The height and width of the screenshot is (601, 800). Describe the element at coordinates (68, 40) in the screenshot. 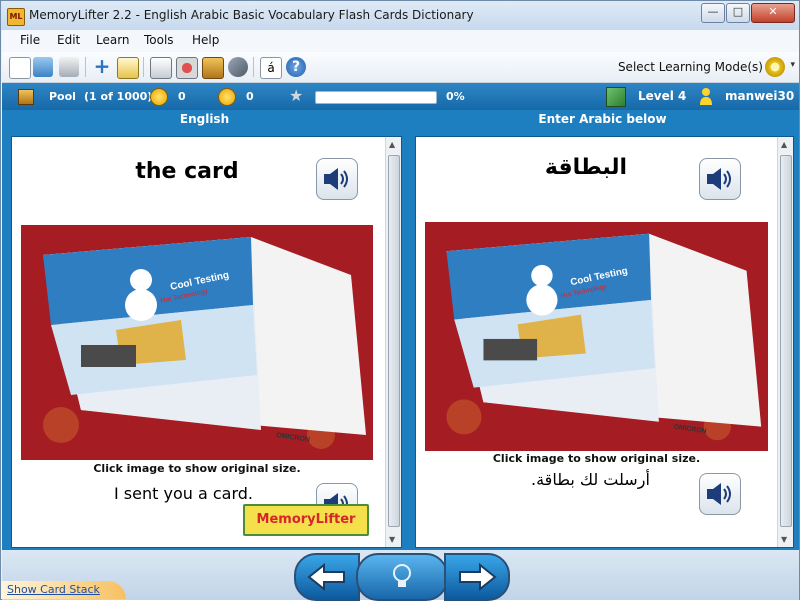

I see `menu-edit: Edit` at that location.